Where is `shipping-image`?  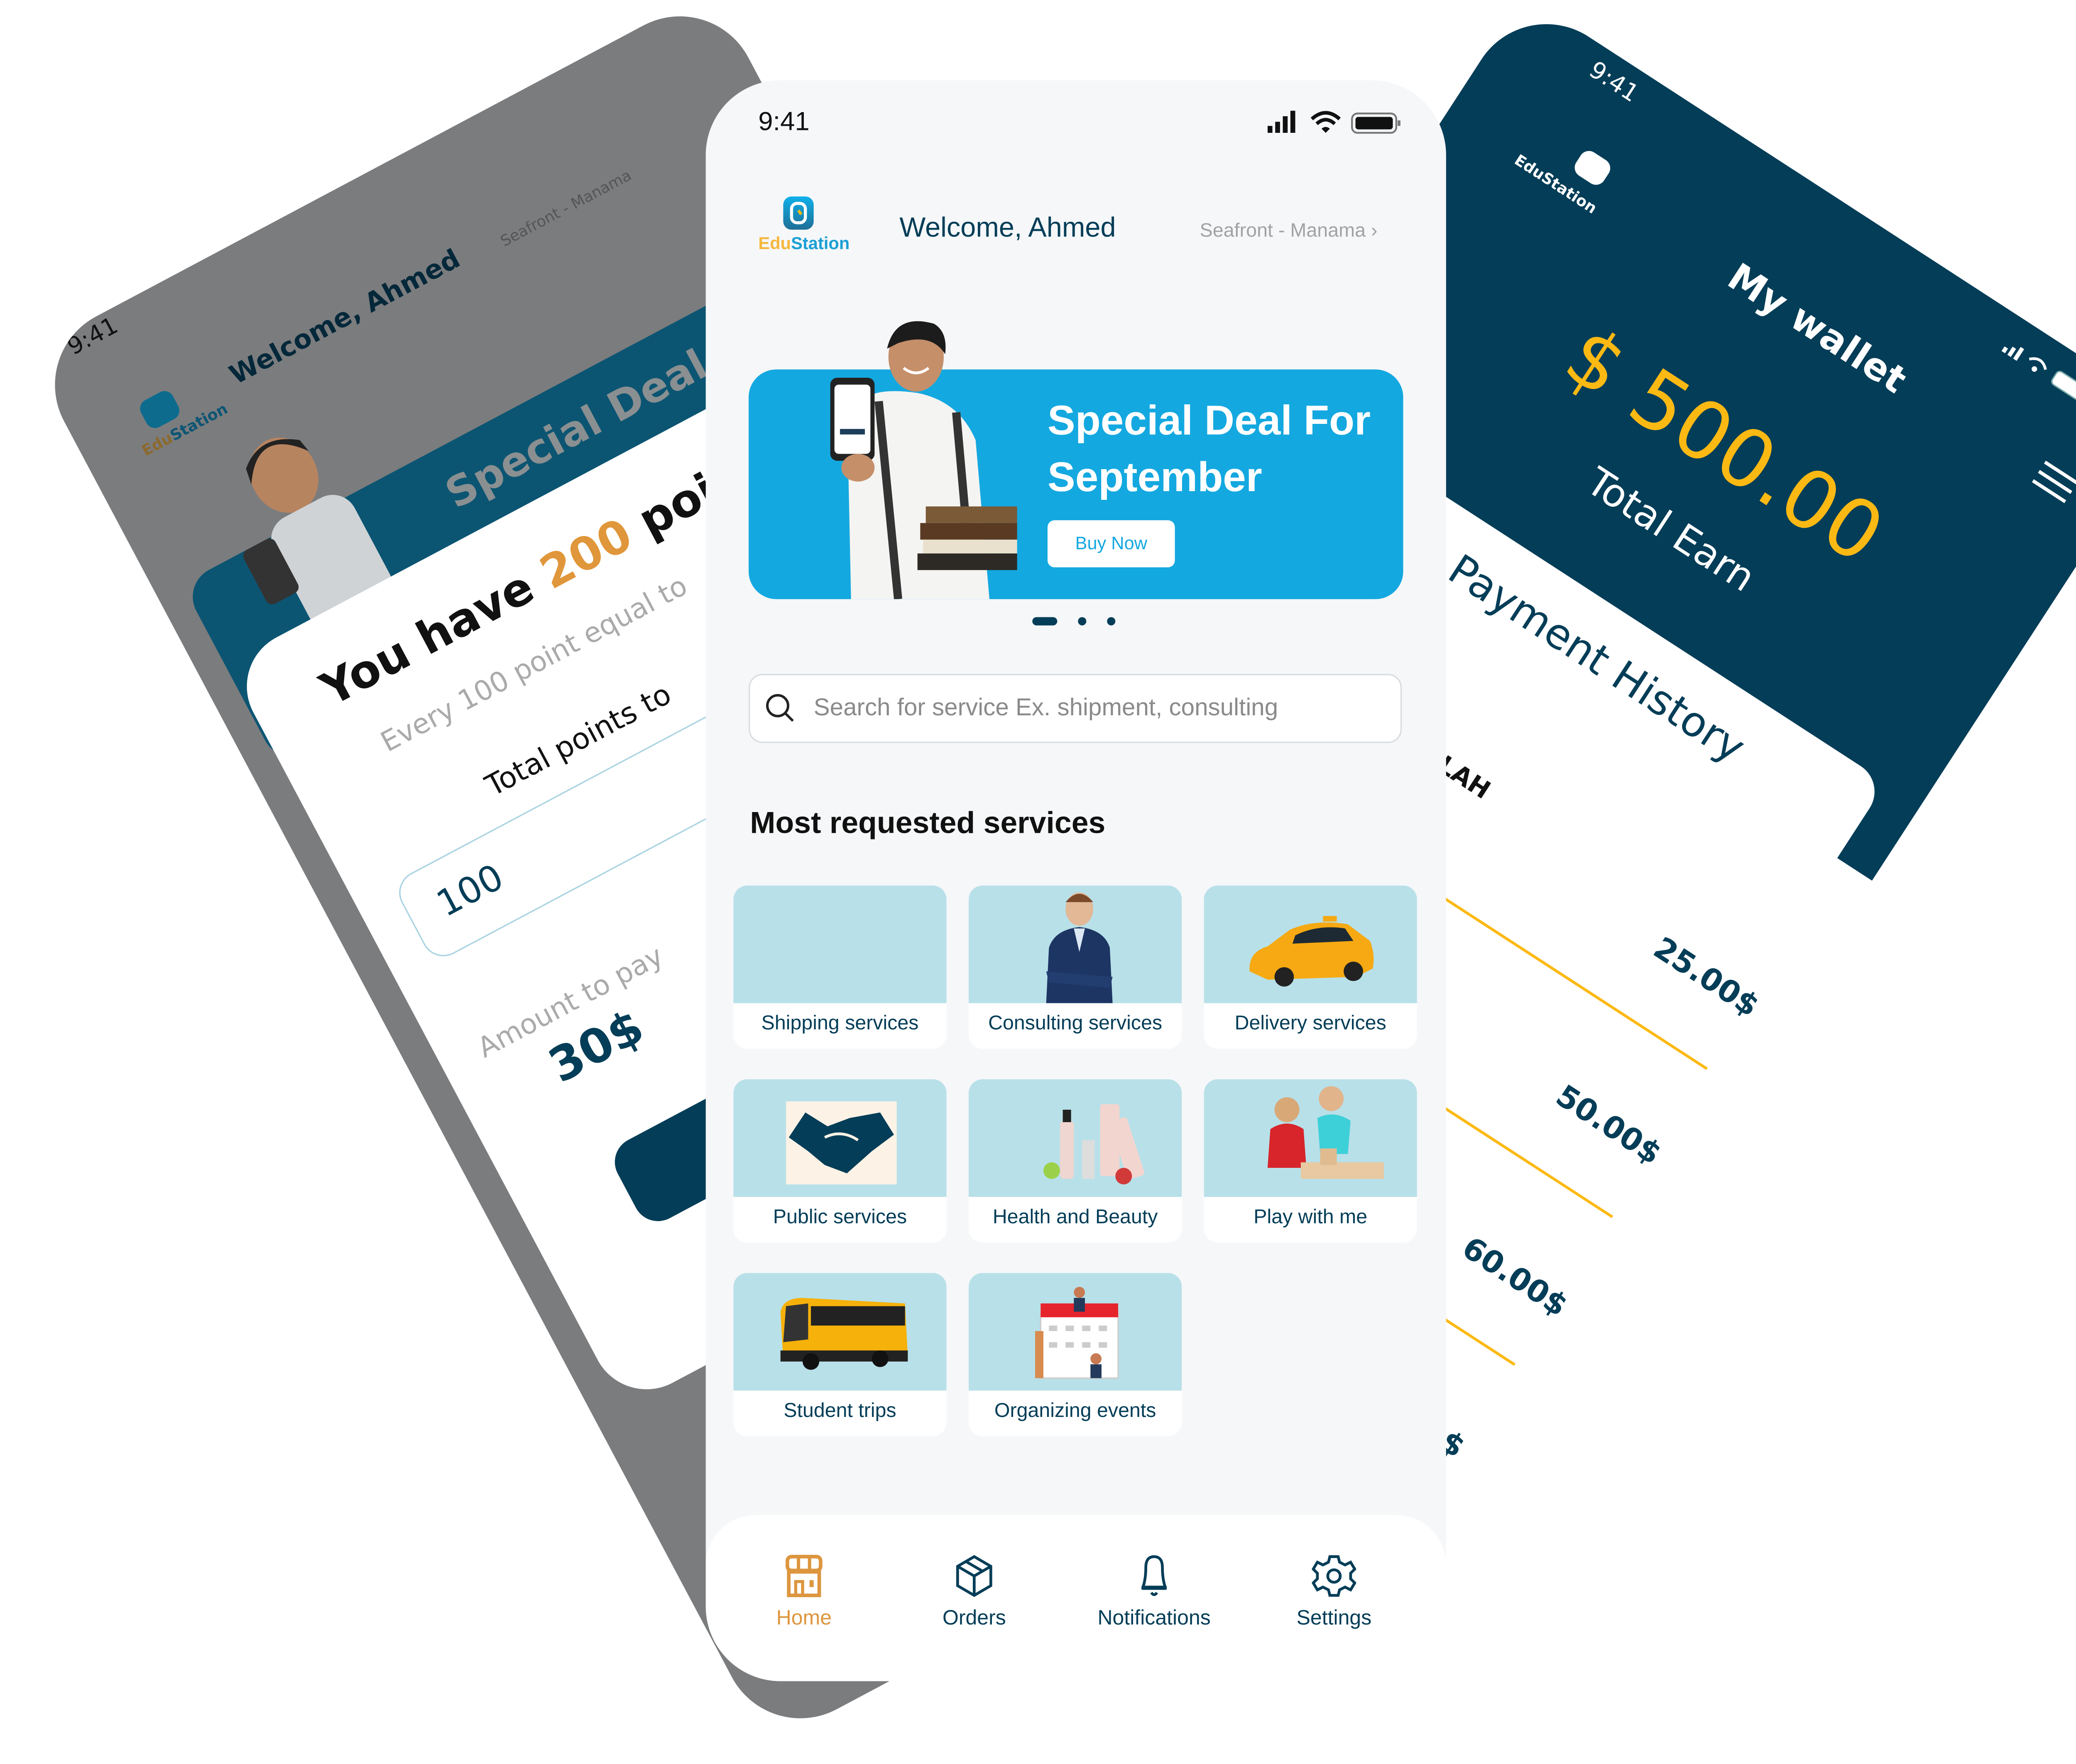 shipping-image is located at coordinates (840, 944).